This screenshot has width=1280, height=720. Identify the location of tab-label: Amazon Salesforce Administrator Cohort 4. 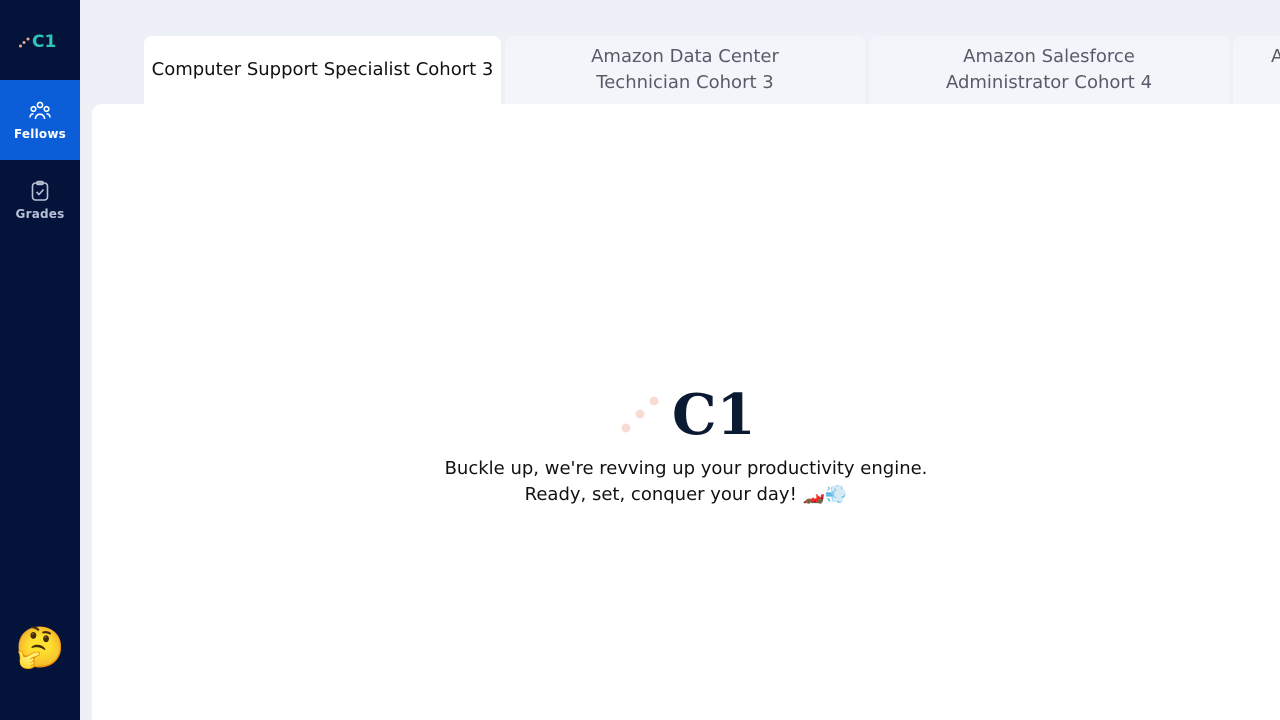
(1049, 69).